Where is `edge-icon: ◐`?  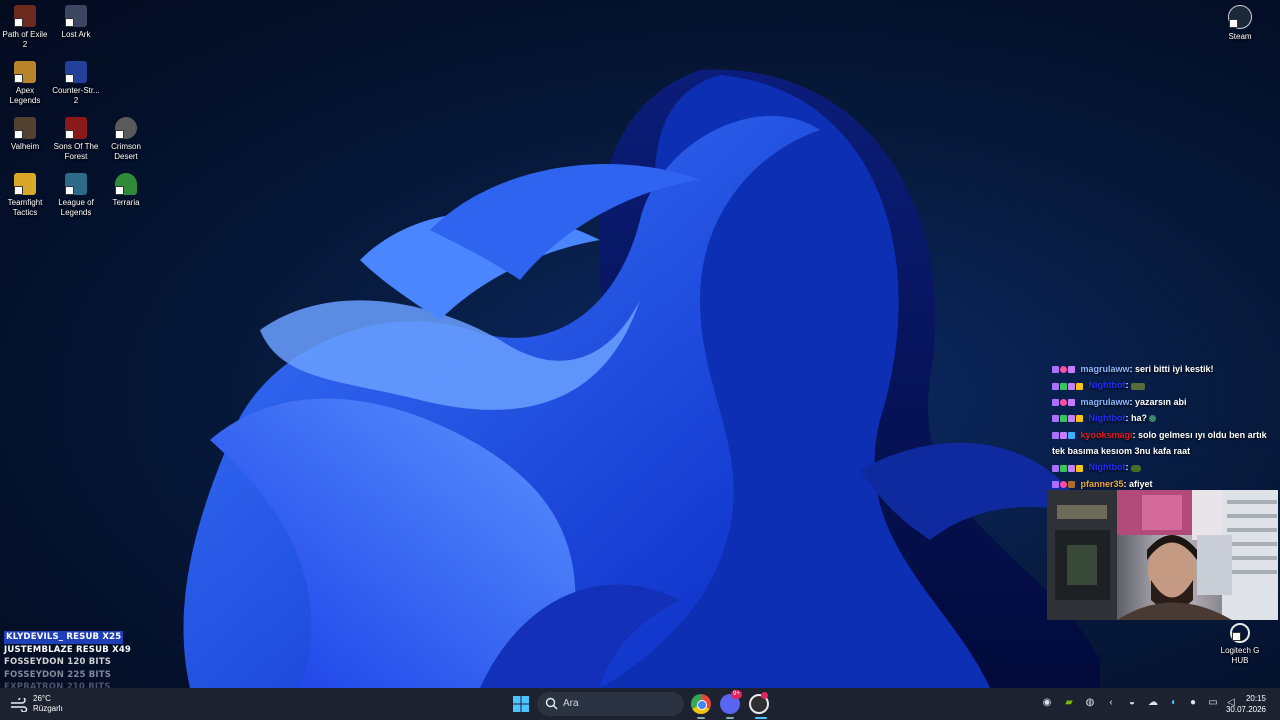 edge-icon: ◐ is located at coordinates (1174, 703).